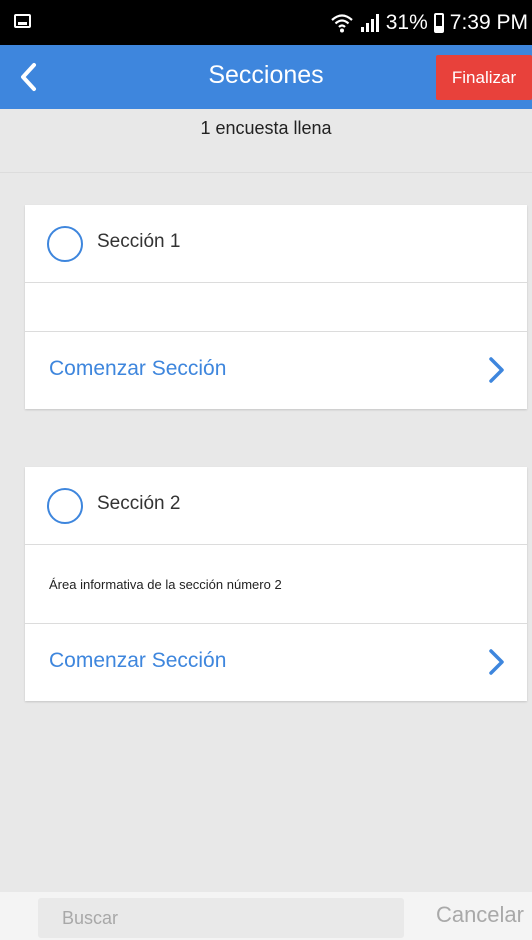 The image size is (532, 940). Describe the element at coordinates (484, 77) in the screenshot. I see `finalize-button: Finalizar` at that location.